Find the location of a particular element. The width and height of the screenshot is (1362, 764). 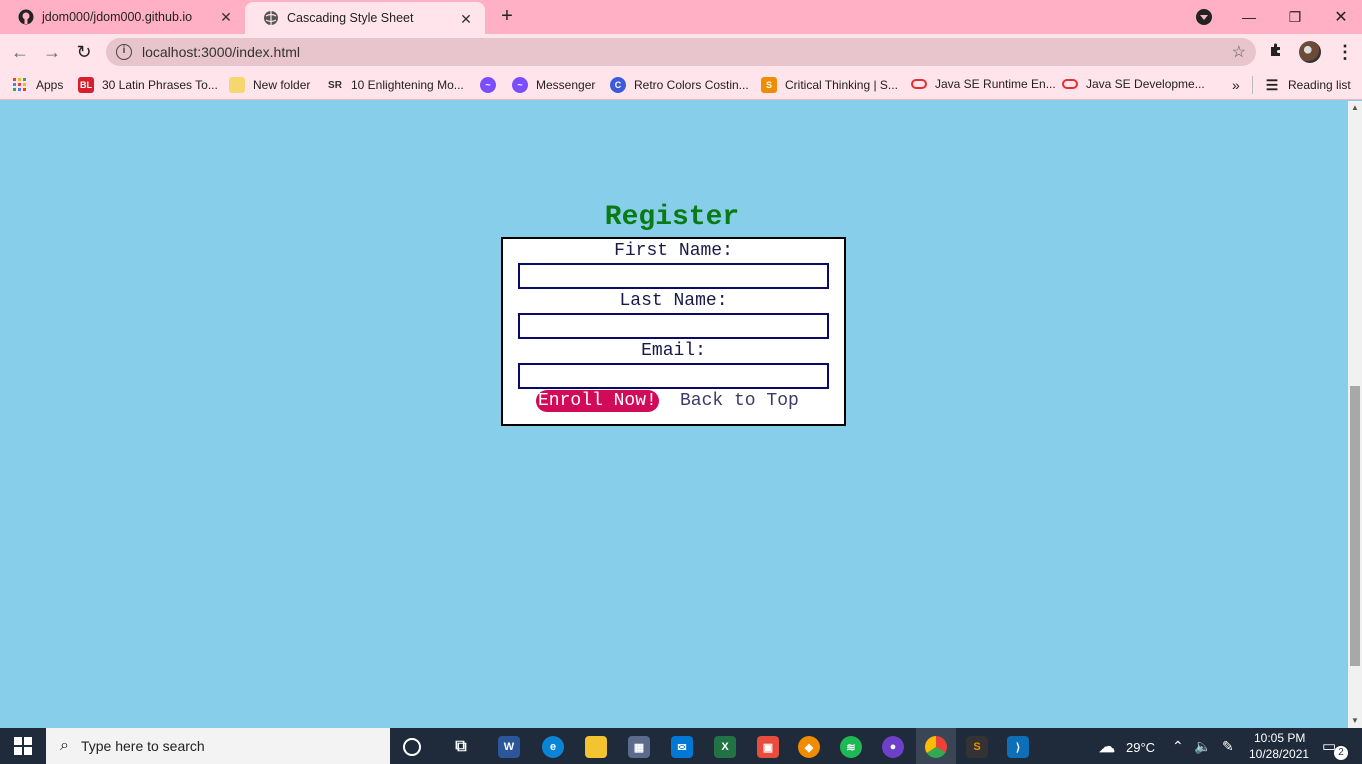

avatar is located at coordinates (1310, 52).